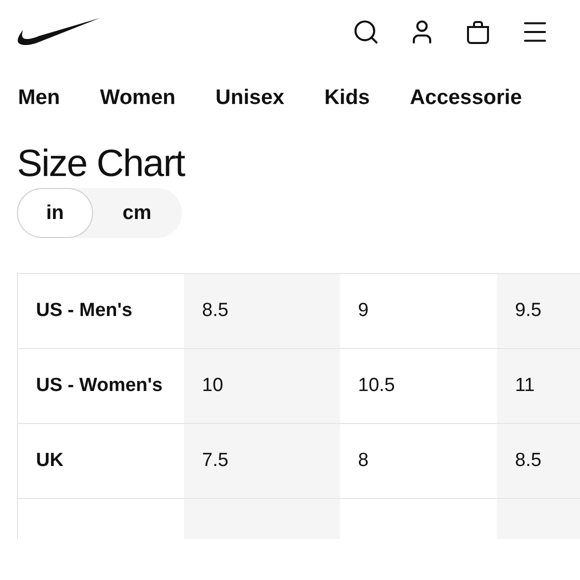  What do you see at coordinates (59, 32) in the screenshot?
I see `swoosh-logo` at bounding box center [59, 32].